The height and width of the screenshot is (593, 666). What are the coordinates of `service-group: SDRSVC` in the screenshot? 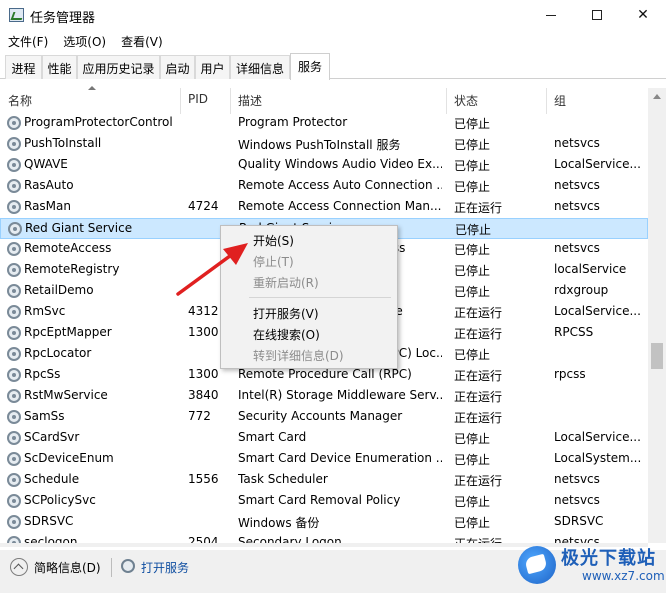 It's located at (579, 521).